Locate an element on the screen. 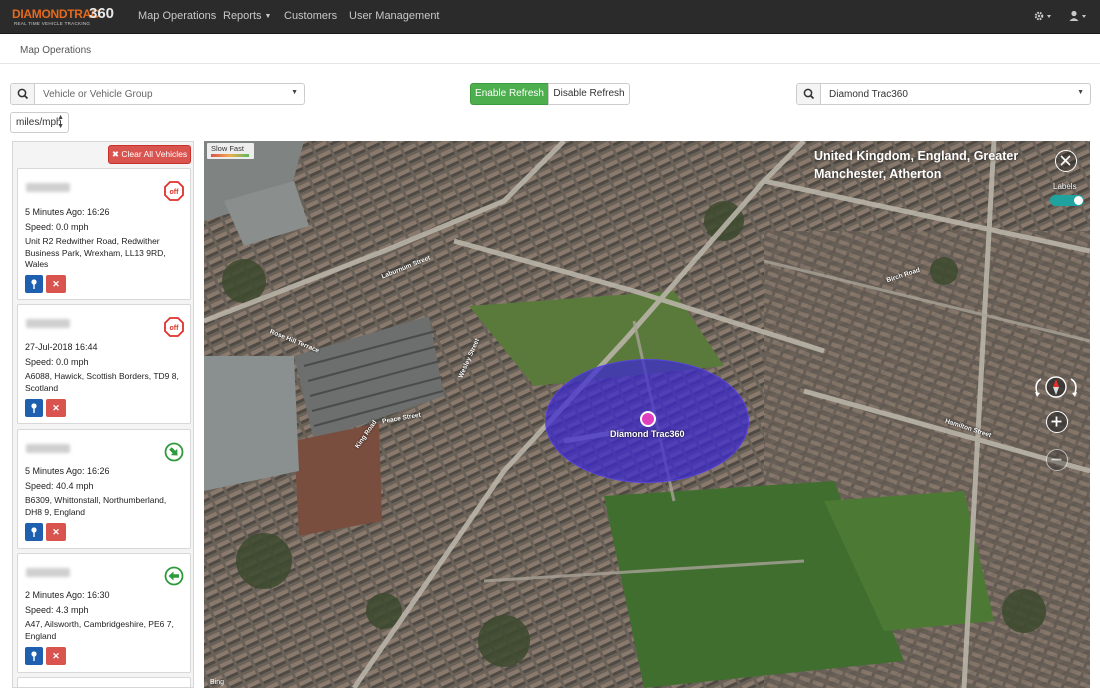  breadcrumb: Map Operations is located at coordinates (56, 50).